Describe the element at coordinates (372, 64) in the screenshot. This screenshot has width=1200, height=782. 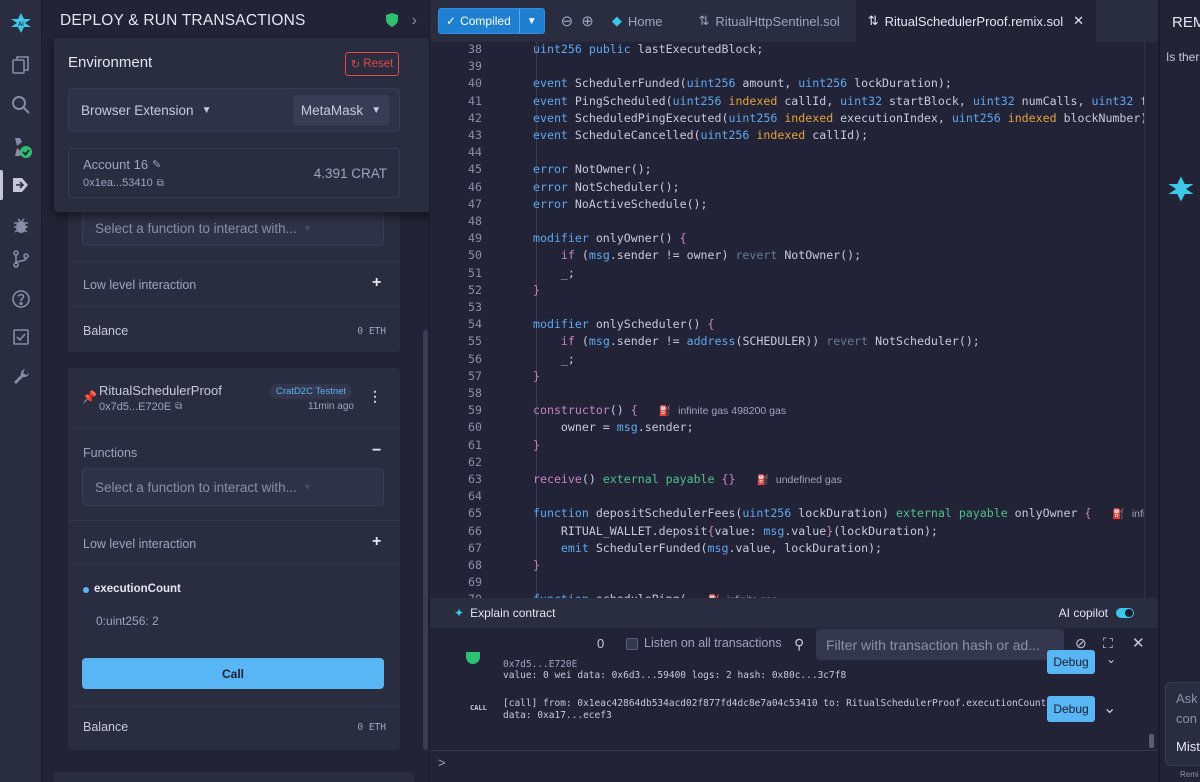
I see `reset-button: ↻ Reset` at that location.